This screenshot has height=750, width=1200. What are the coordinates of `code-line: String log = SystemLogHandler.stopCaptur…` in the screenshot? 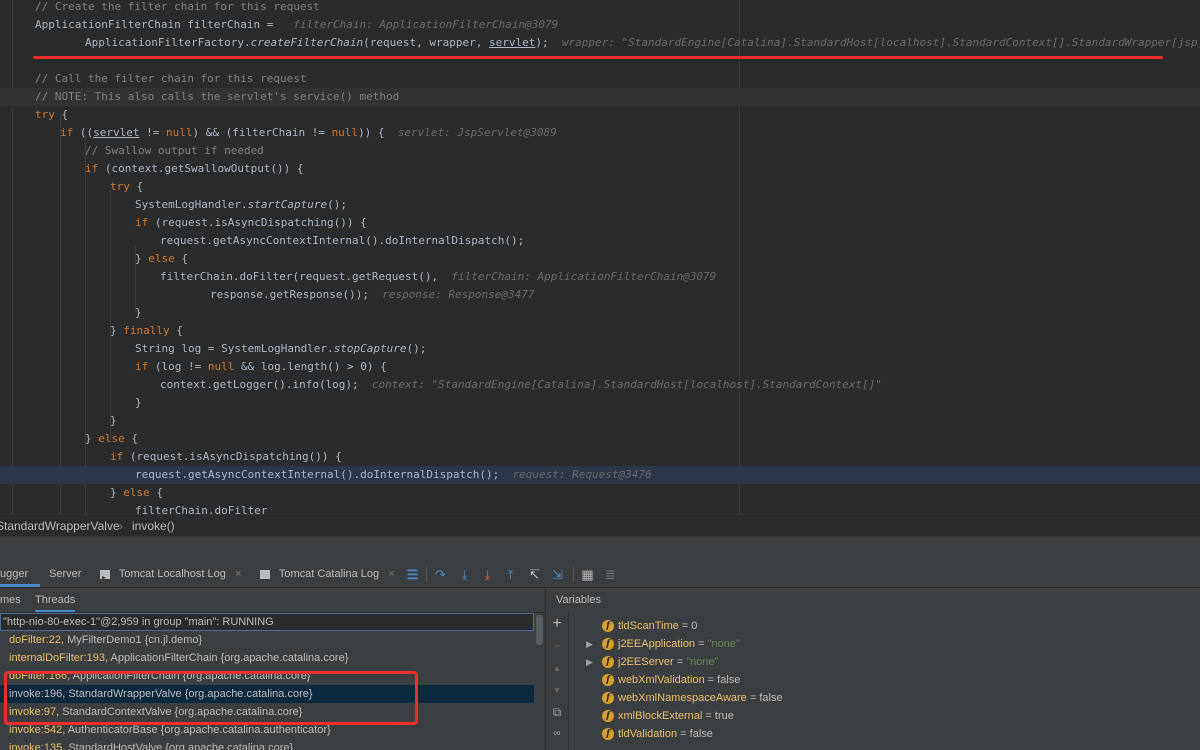 It's located at (600, 349).